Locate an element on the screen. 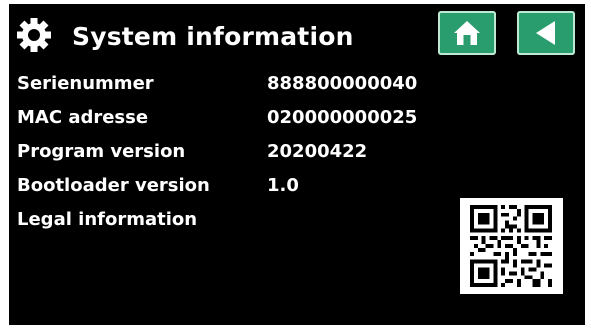 The height and width of the screenshot is (331, 591). back-arrow-icon is located at coordinates (545, 33).